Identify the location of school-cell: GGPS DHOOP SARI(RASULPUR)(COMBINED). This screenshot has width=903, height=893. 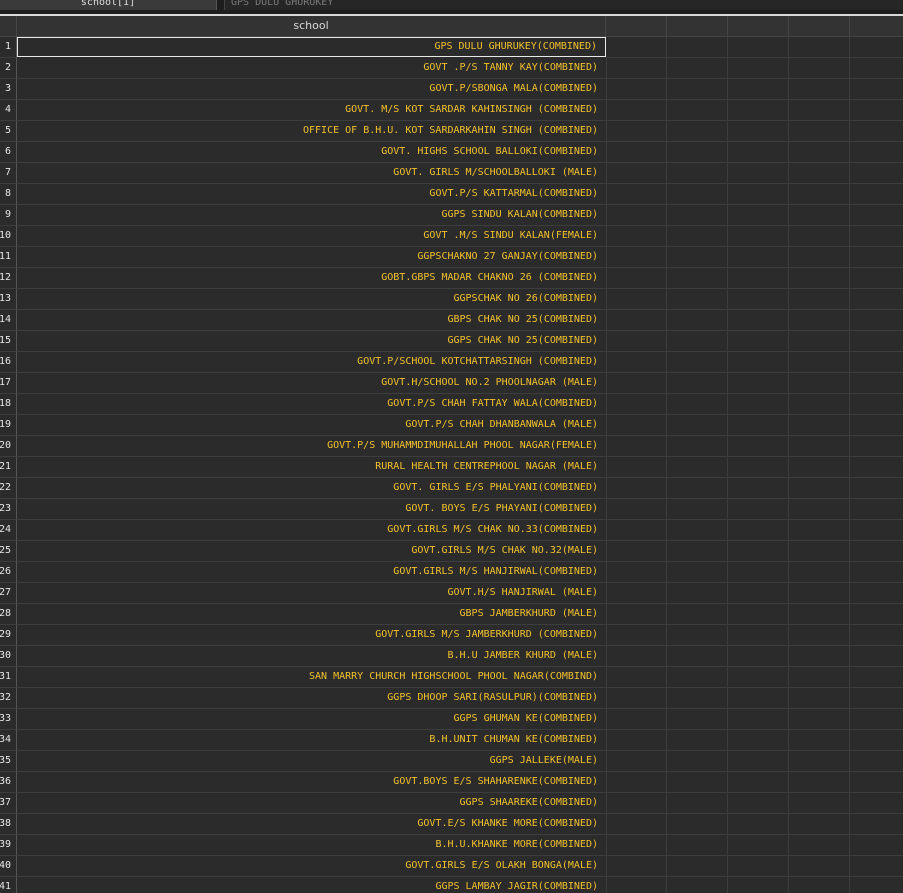
(312, 698).